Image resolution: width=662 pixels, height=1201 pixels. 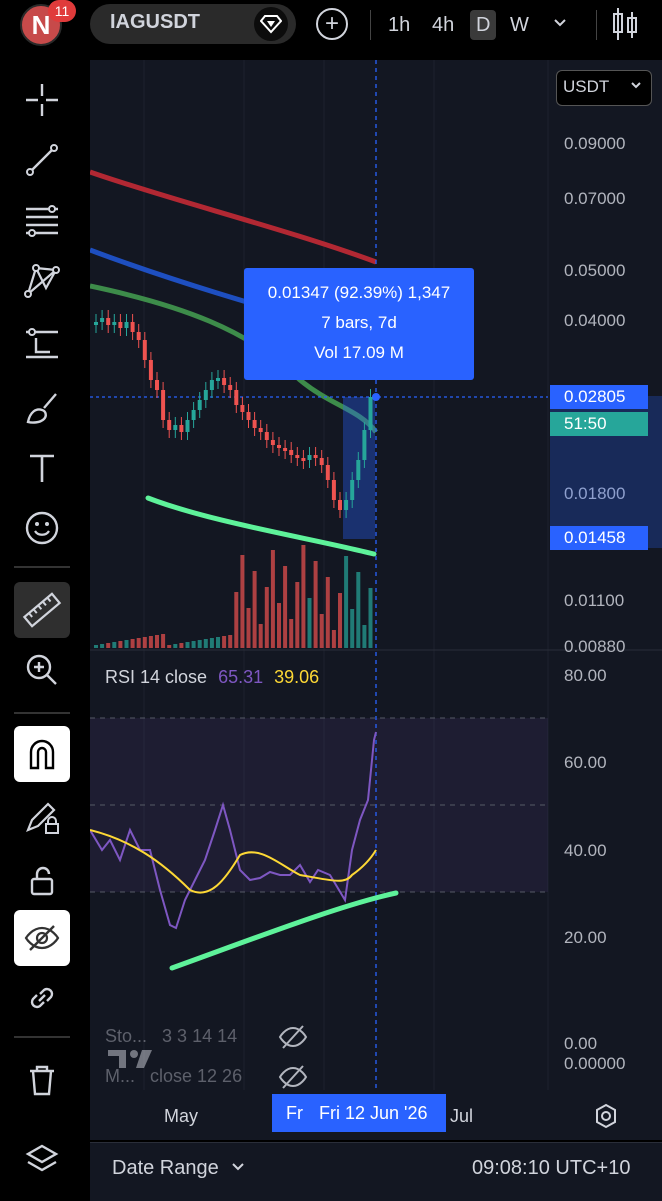 I want to click on add-symbol-button: +, so click(x=332, y=24).